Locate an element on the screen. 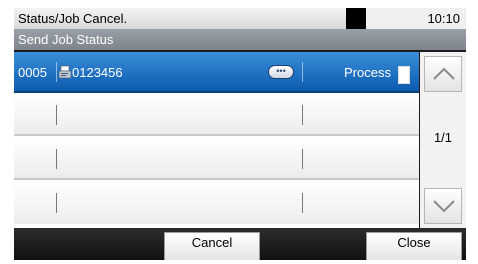  page-count: 1/1 is located at coordinates (443, 137).